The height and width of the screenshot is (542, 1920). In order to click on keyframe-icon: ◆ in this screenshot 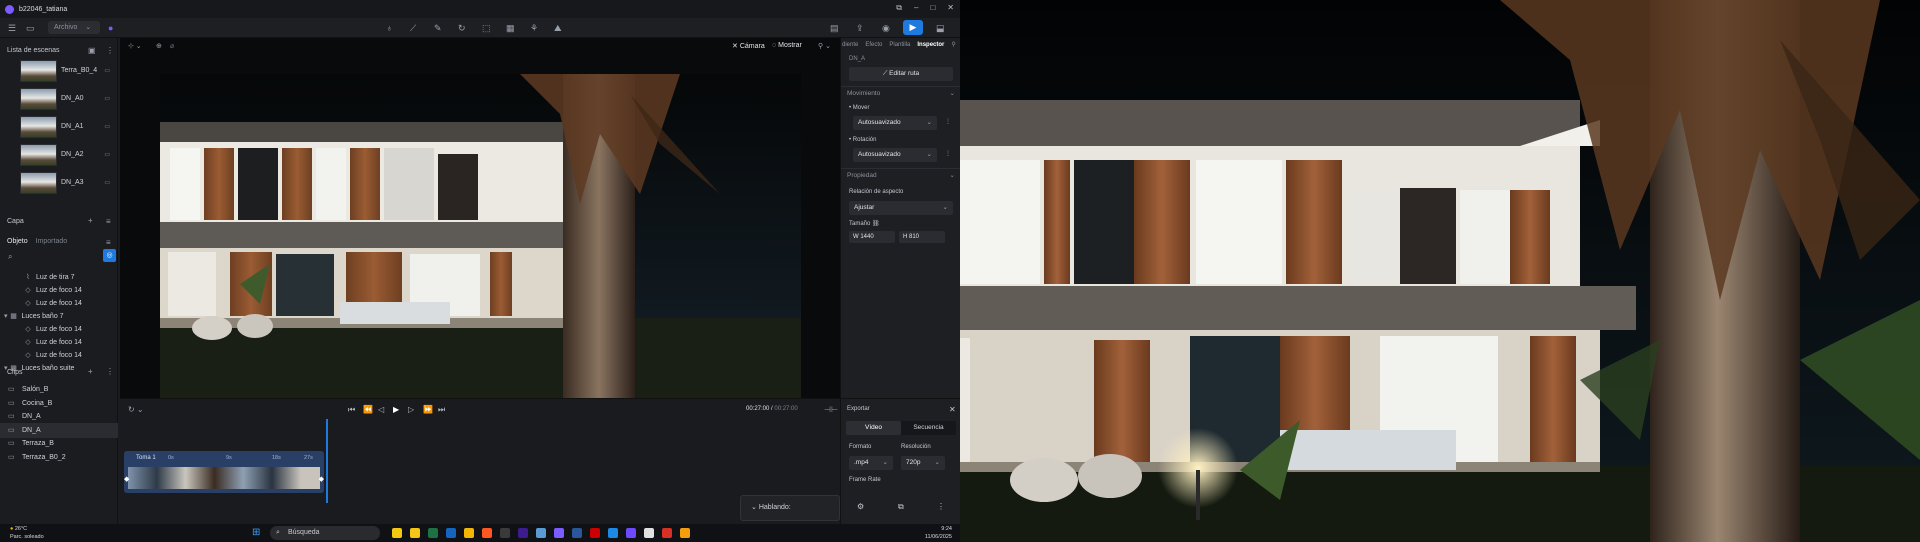, I will do `click(321, 479)`.